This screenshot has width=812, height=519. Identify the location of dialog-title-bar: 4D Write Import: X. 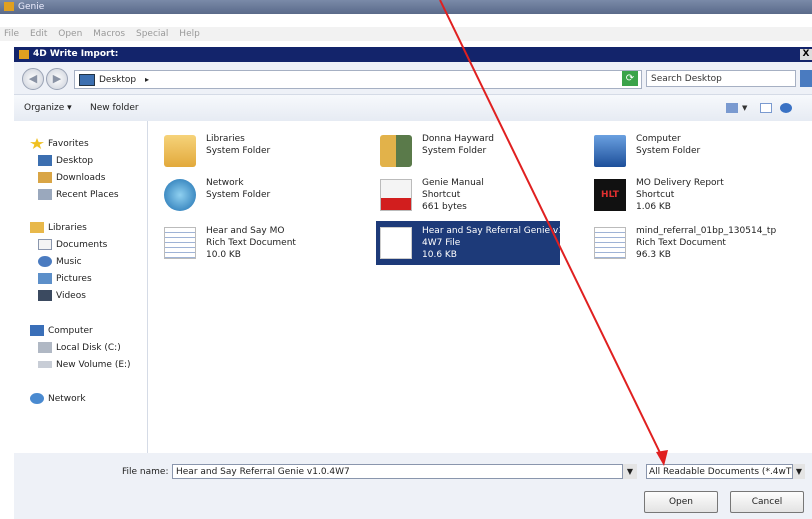
(413, 54).